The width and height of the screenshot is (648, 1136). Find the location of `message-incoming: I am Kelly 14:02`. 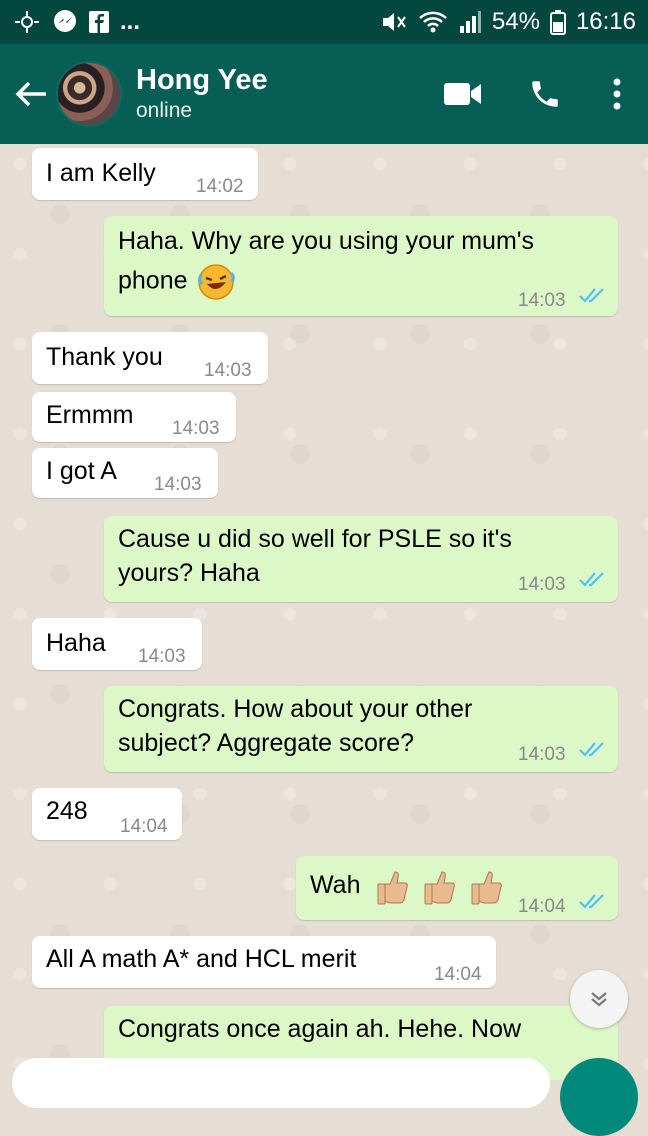

message-incoming: I am Kelly 14:02 is located at coordinates (145, 174).